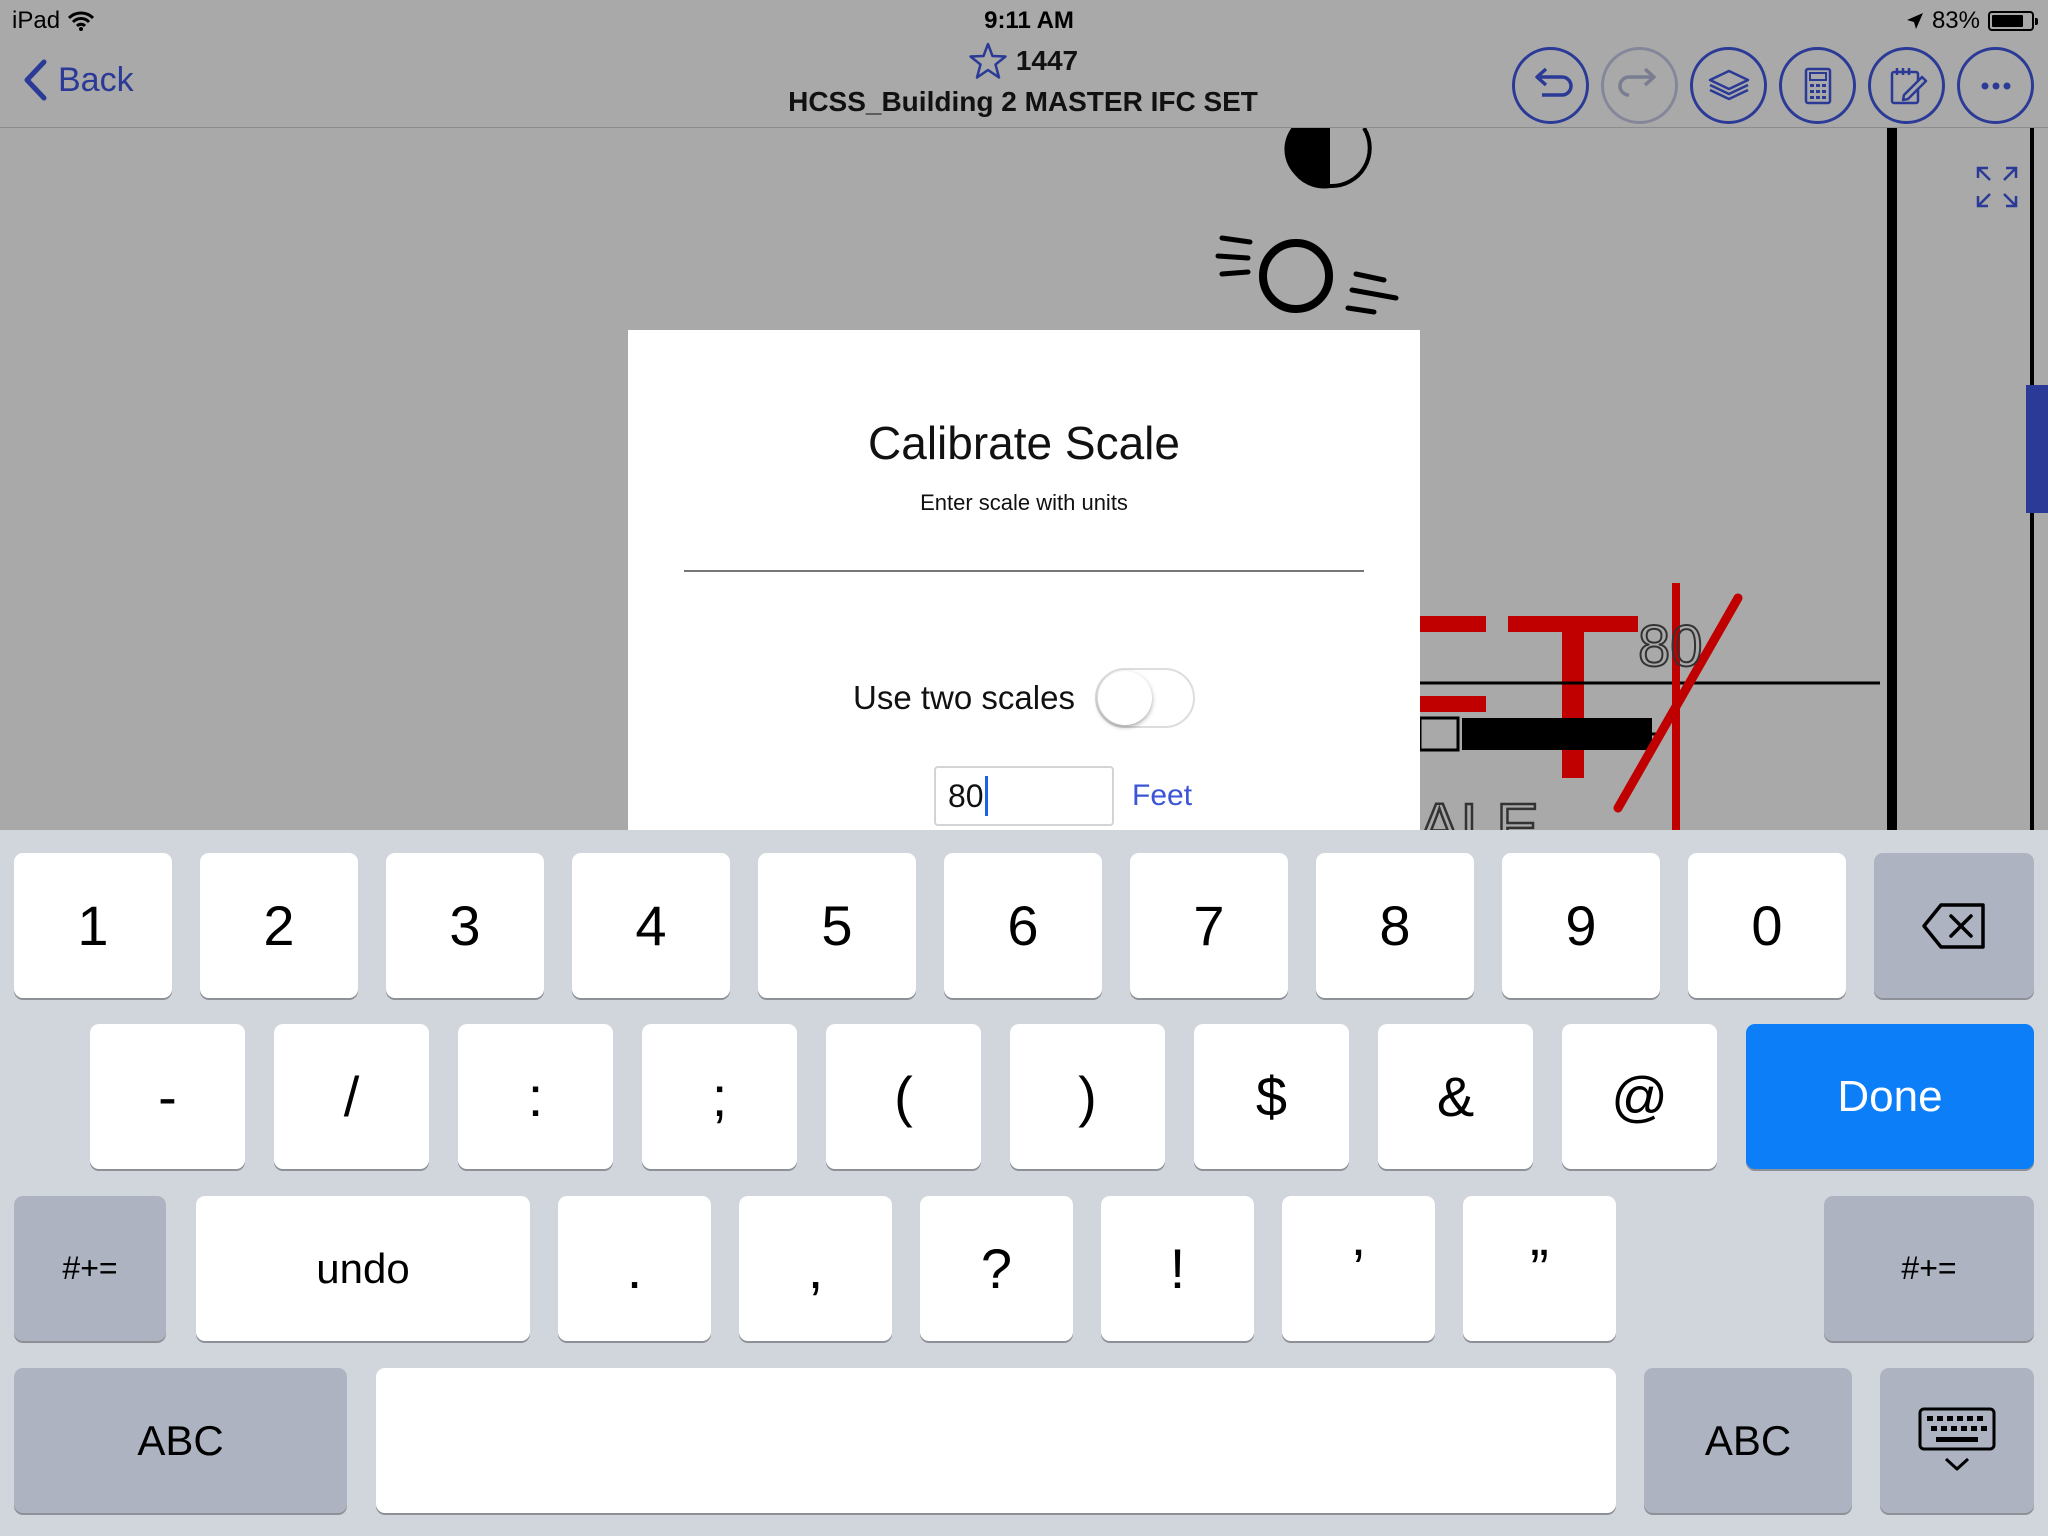 The width and height of the screenshot is (2048, 1536). Describe the element at coordinates (1029, 20) in the screenshot. I see `clock: 9:11 AM` at that location.